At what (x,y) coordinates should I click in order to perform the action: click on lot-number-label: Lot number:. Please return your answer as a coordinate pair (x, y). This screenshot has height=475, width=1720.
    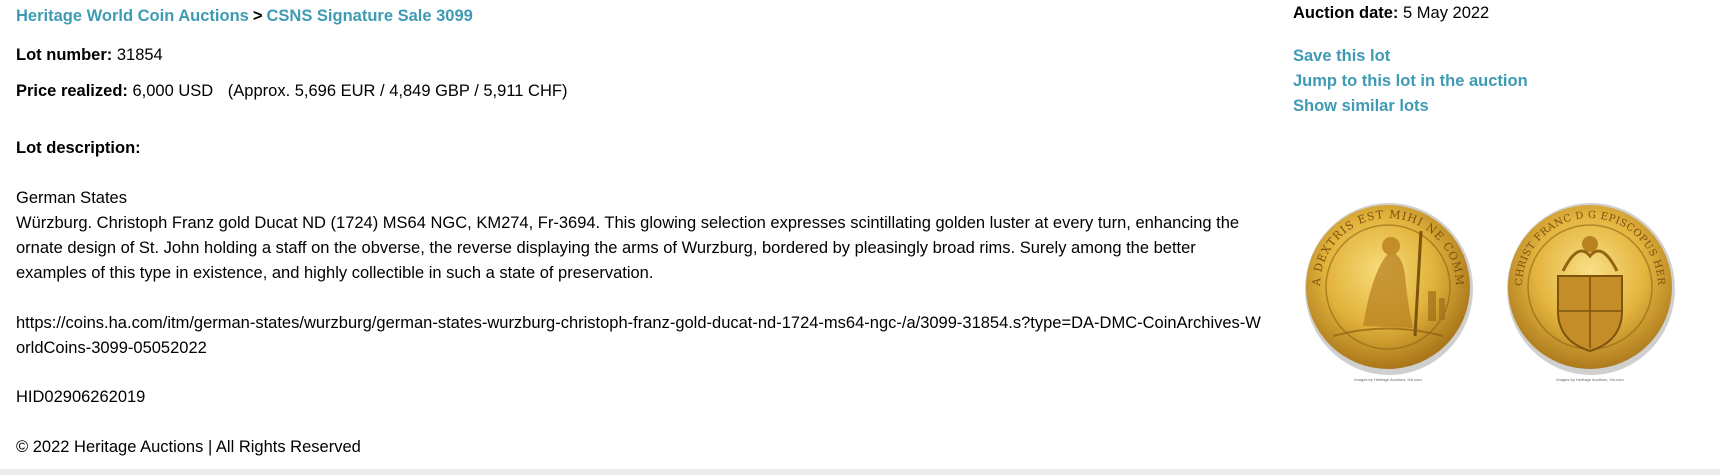
    Looking at the image, I should click on (64, 55).